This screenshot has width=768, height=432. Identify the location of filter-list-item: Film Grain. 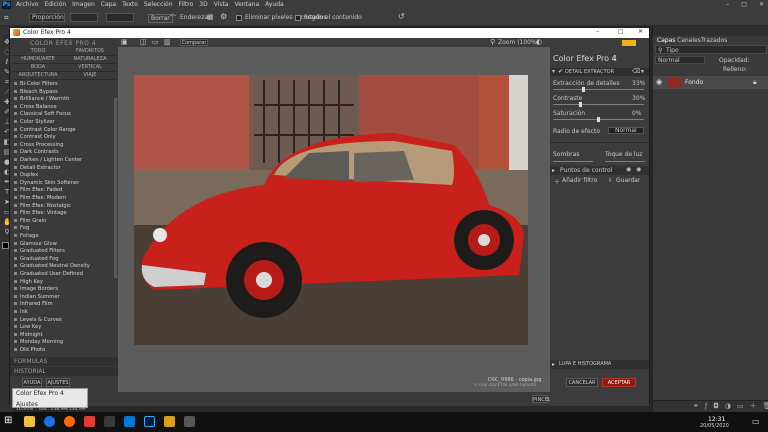
(62, 221).